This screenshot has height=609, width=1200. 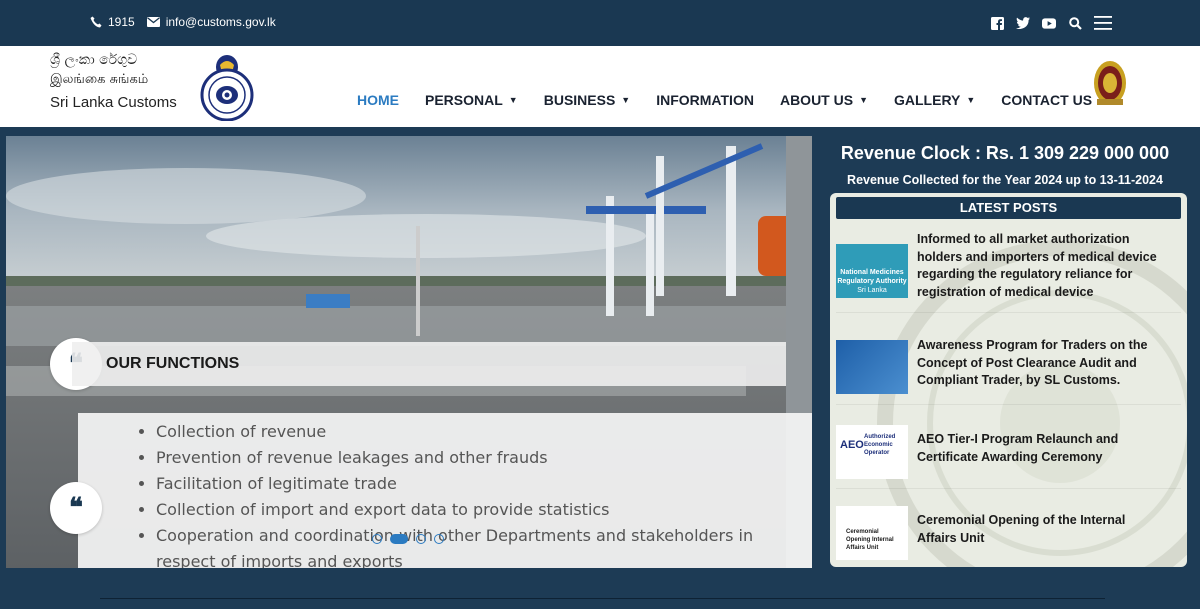 I want to click on thumbnail-subcaption: Sri Lanka, so click(x=872, y=290).